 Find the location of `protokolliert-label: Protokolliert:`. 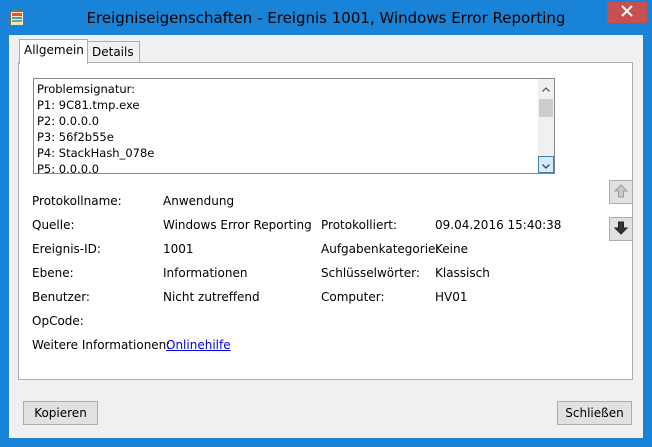

protokolliert-label: Protokolliert: is located at coordinates (359, 225).